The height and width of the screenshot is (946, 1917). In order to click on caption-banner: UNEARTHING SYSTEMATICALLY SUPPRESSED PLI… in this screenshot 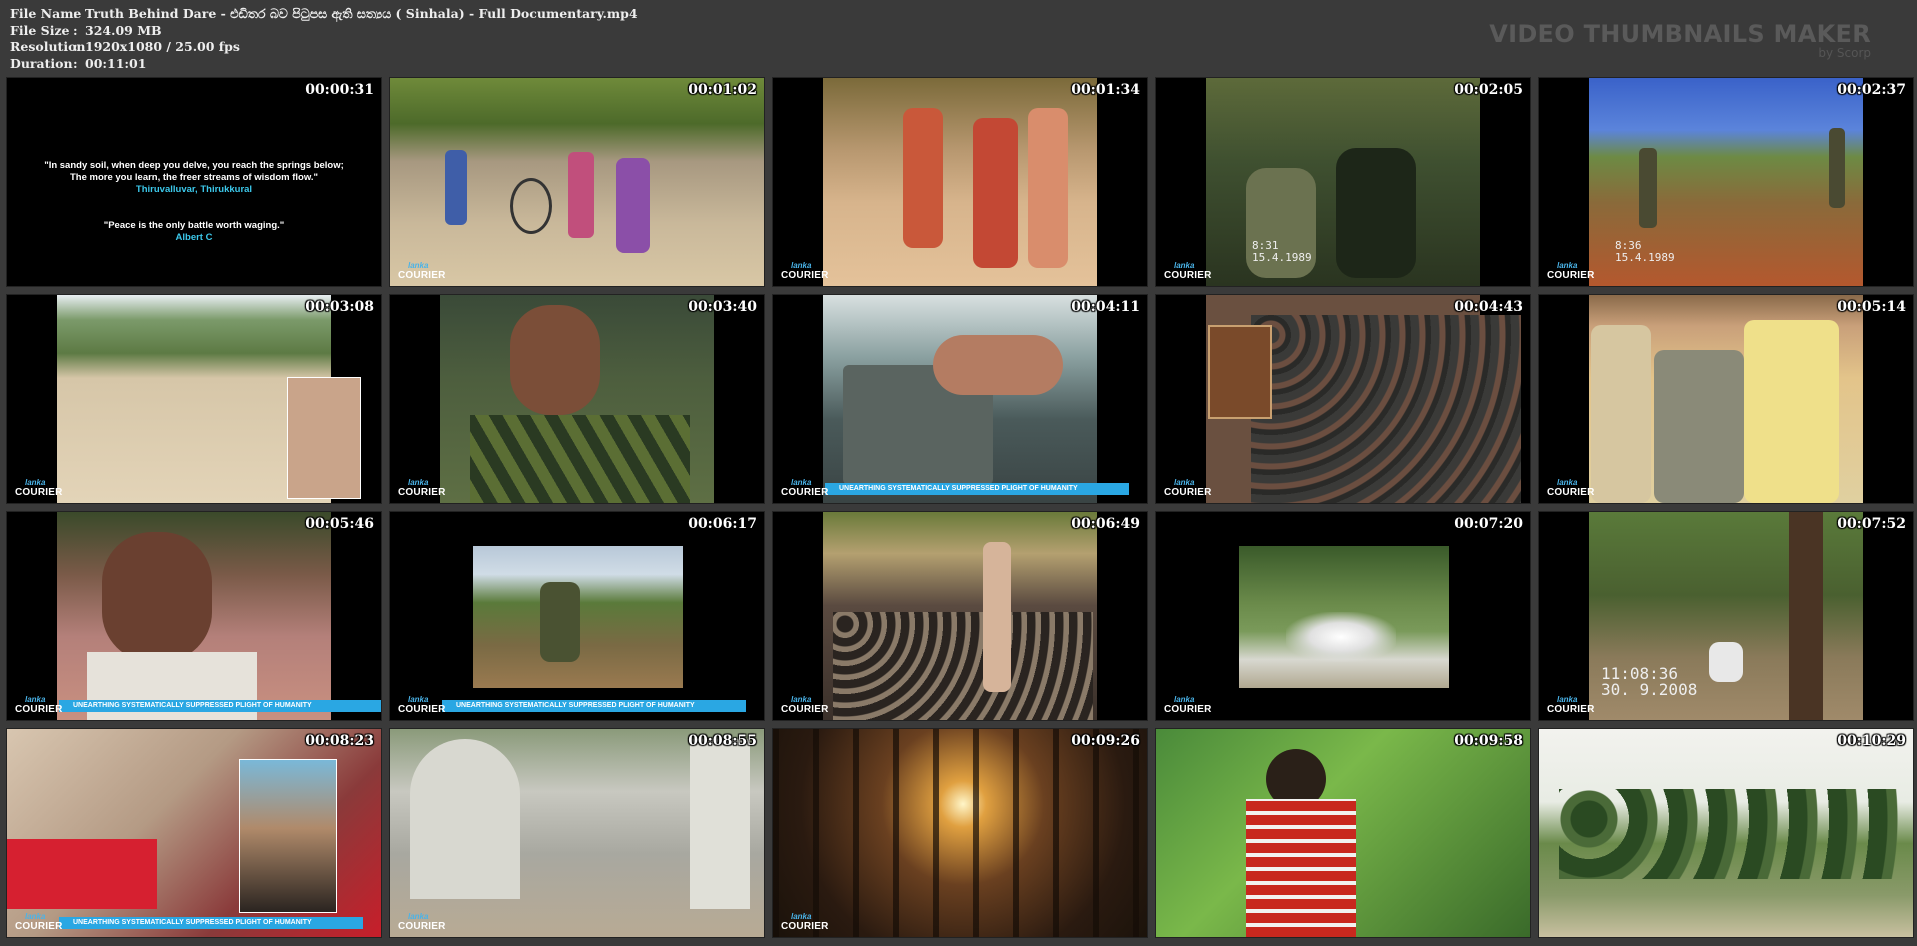, I will do `click(211, 923)`.